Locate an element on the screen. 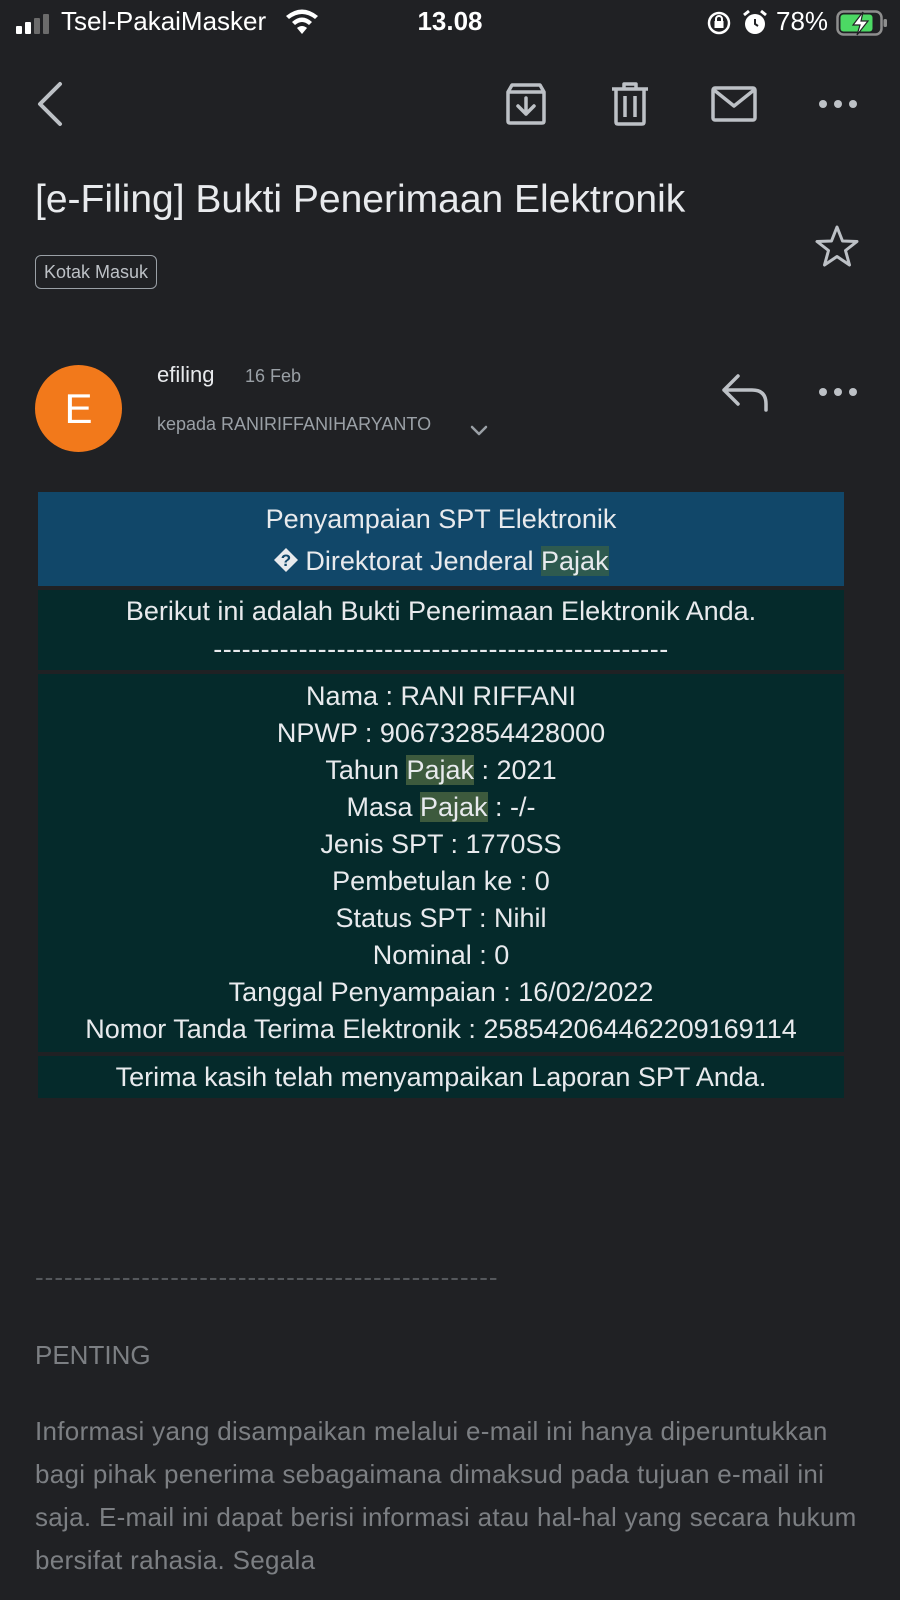 Image resolution: width=900 pixels, height=1600 pixels. field-masa-pajak: Masa Pajak : -/- is located at coordinates (441, 807).